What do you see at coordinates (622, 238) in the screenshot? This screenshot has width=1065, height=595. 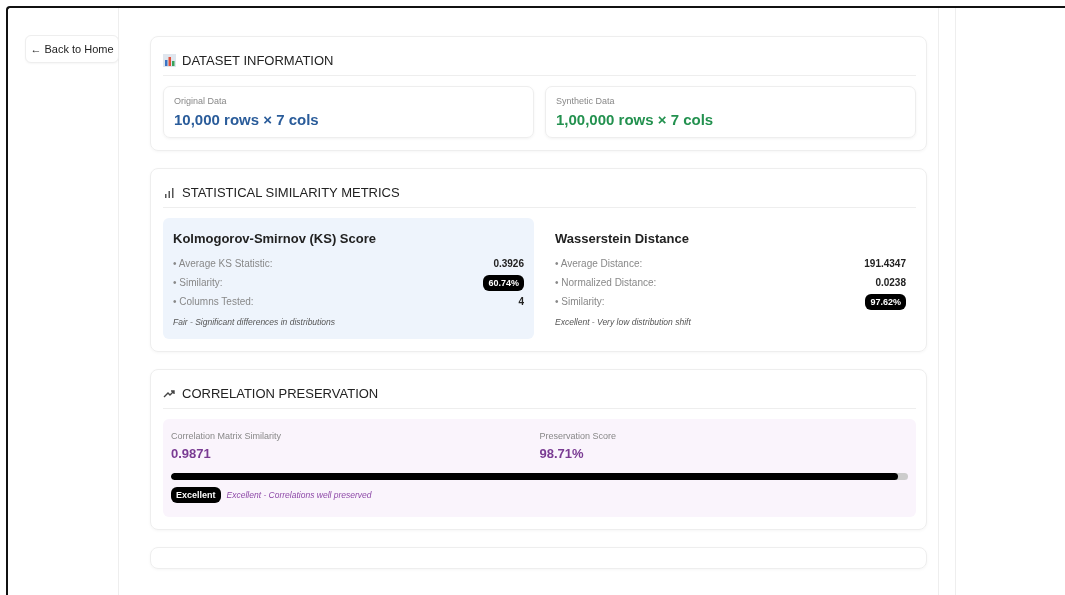 I see `metric-title: Wasserstein Distance` at bounding box center [622, 238].